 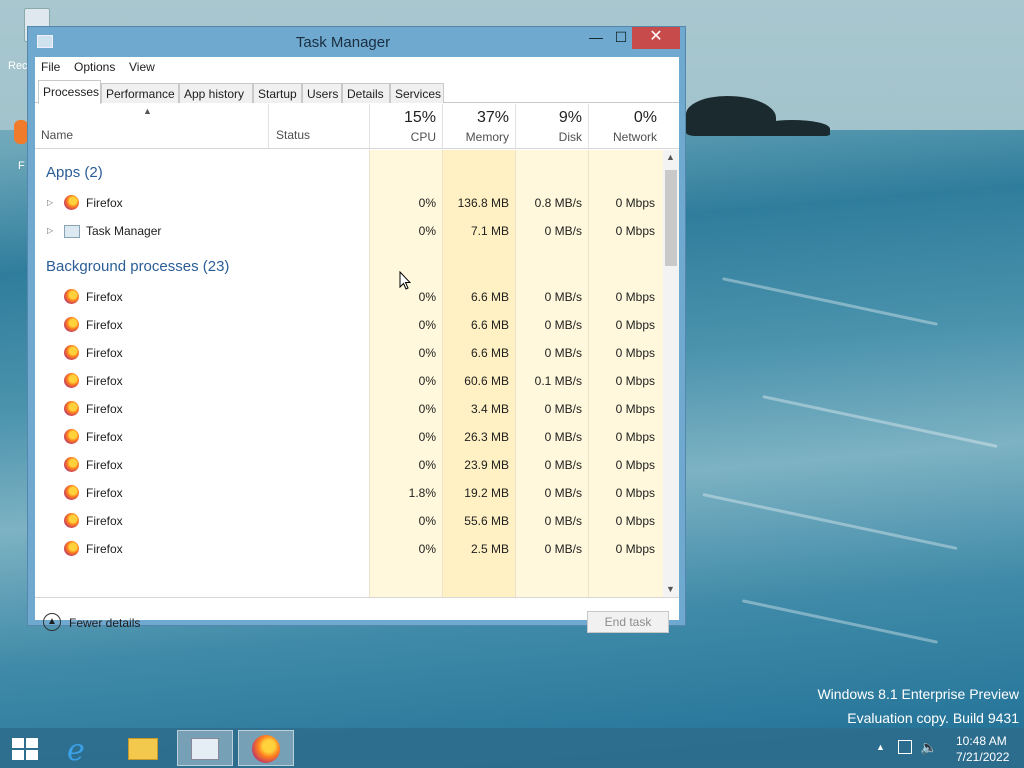 What do you see at coordinates (551, 126) in the screenshot?
I see `column-disk: 9% Disk` at bounding box center [551, 126].